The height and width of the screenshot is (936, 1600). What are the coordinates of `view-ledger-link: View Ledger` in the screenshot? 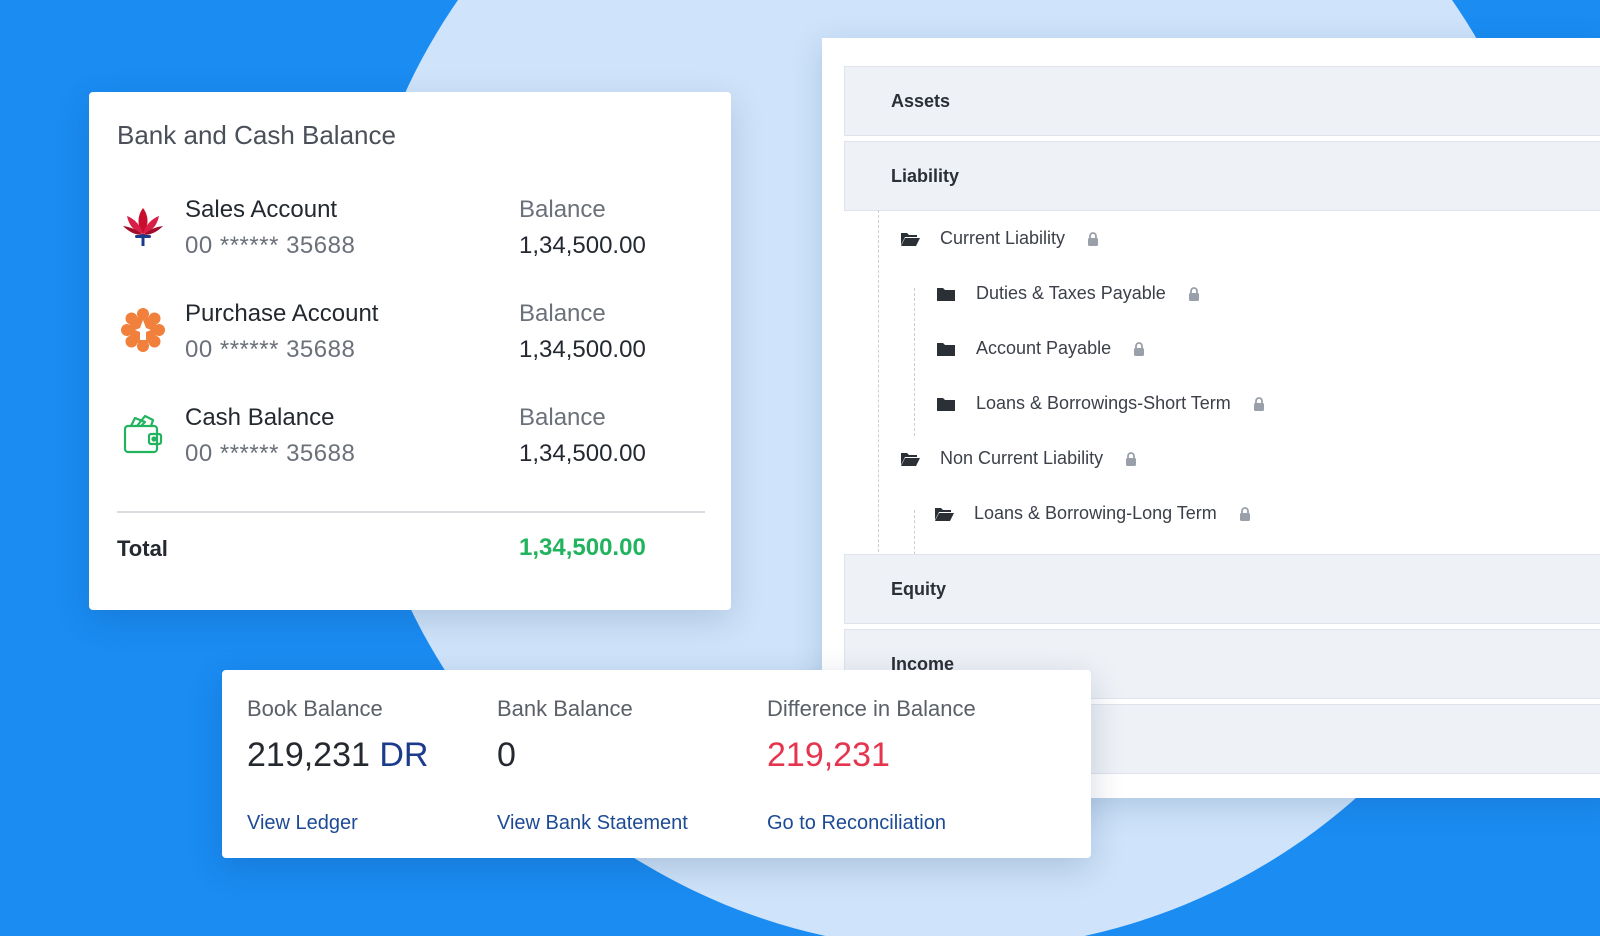 It's located at (302, 823).